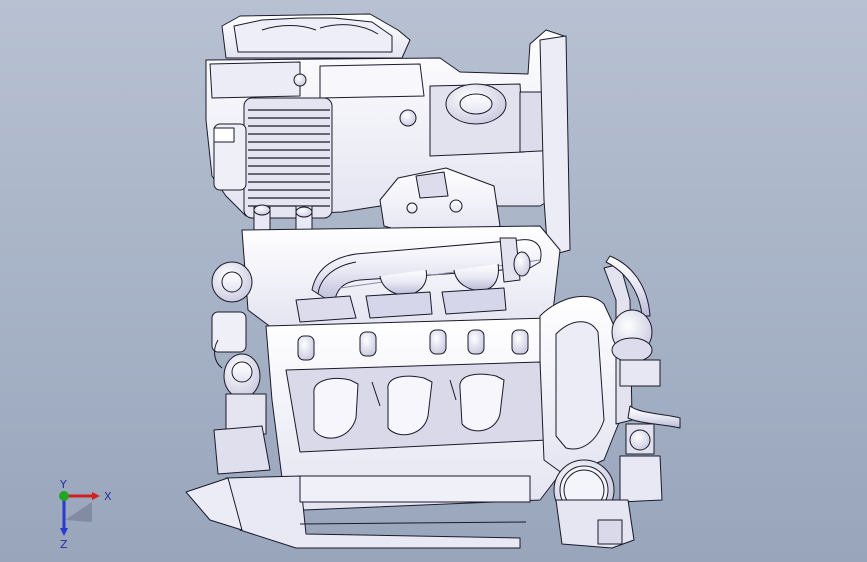  Describe the element at coordinates (96, 496) in the screenshot. I see `x-arrow-icon` at that location.